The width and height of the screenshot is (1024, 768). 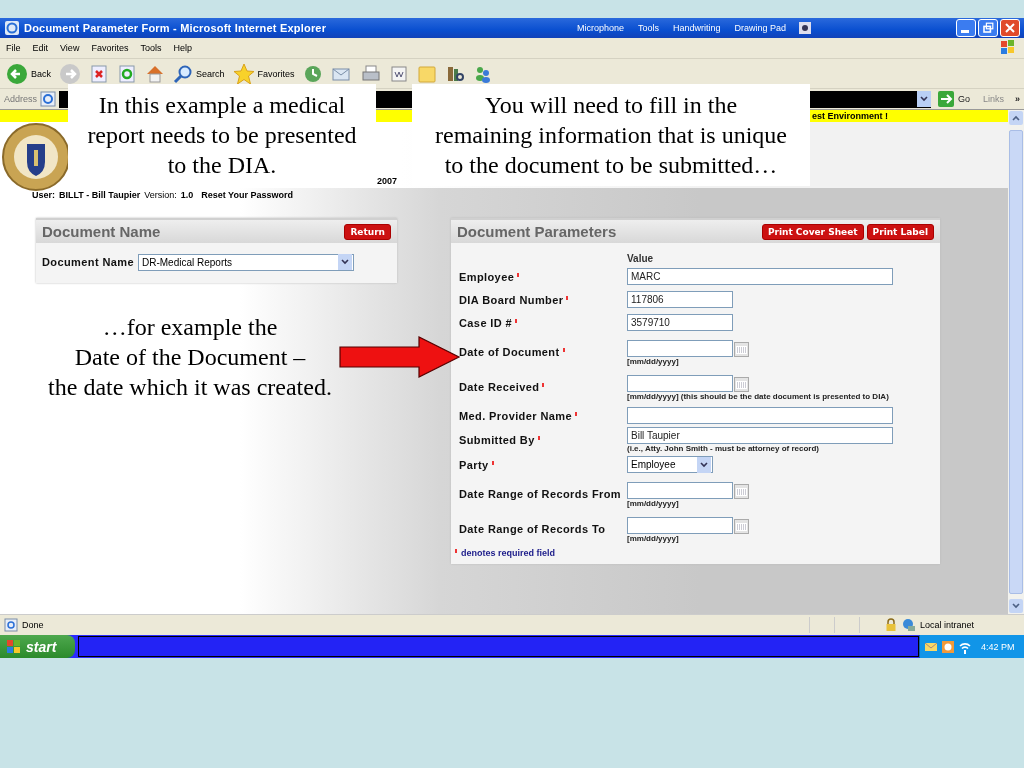 I want to click on restore-button, so click(x=988, y=28).